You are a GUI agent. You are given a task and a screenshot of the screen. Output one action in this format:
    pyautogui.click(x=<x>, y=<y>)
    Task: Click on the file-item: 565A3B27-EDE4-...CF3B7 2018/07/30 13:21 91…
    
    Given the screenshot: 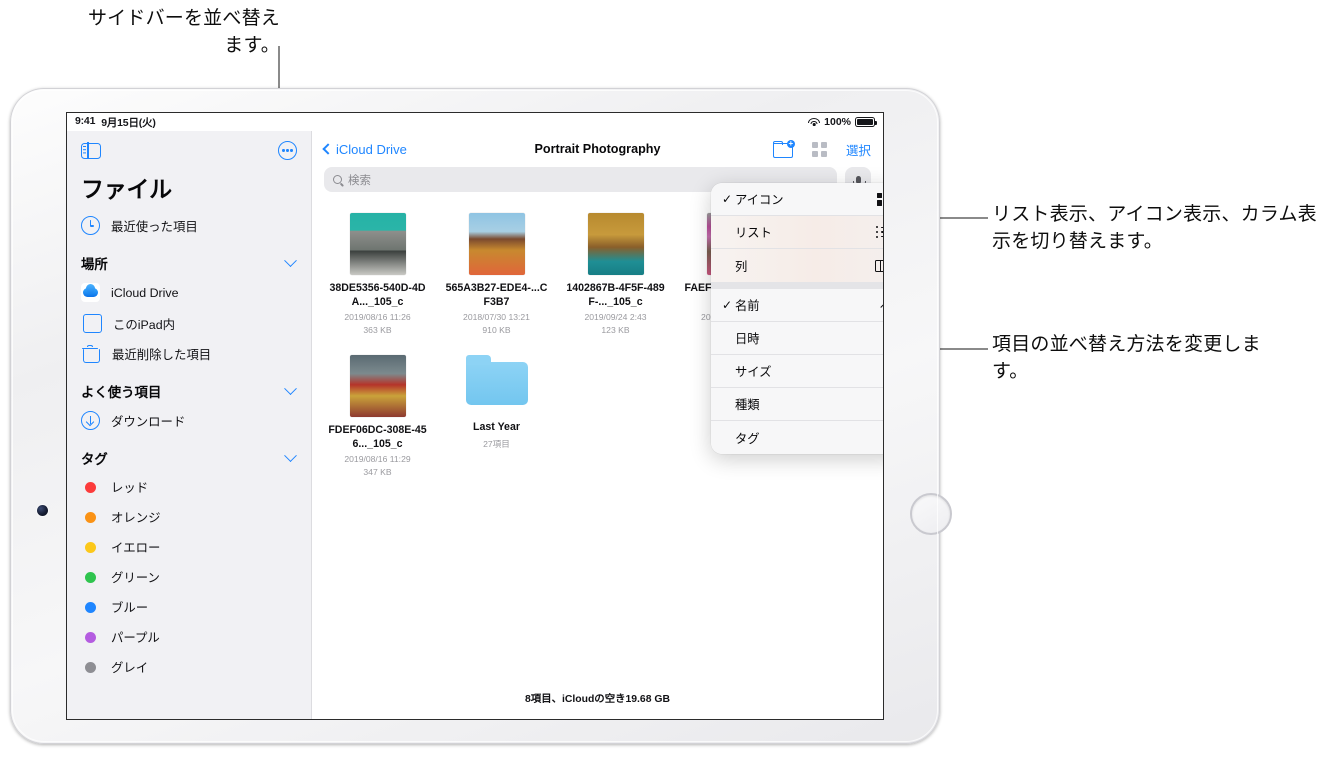 What is the action you would take?
    pyautogui.click(x=496, y=276)
    